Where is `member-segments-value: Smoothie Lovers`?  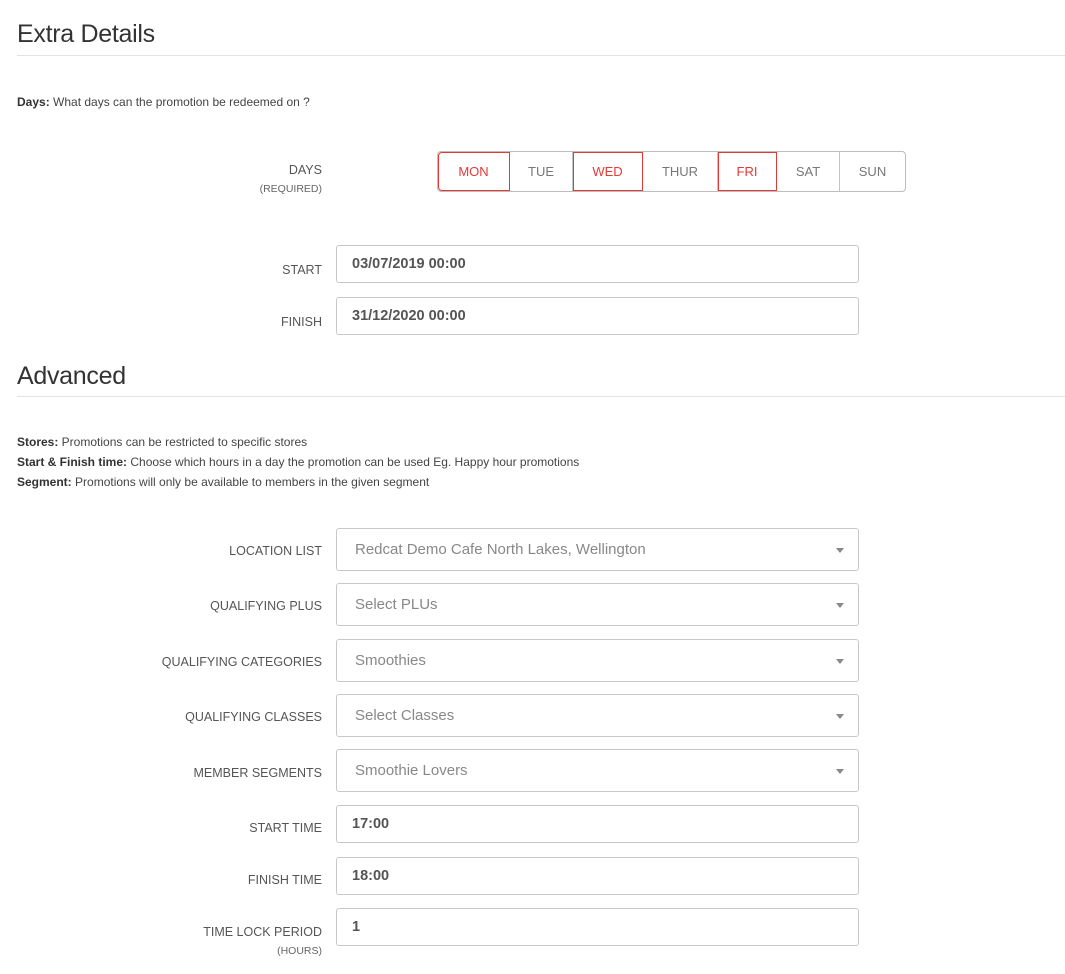
member-segments-value: Smoothie Lovers is located at coordinates (411, 770).